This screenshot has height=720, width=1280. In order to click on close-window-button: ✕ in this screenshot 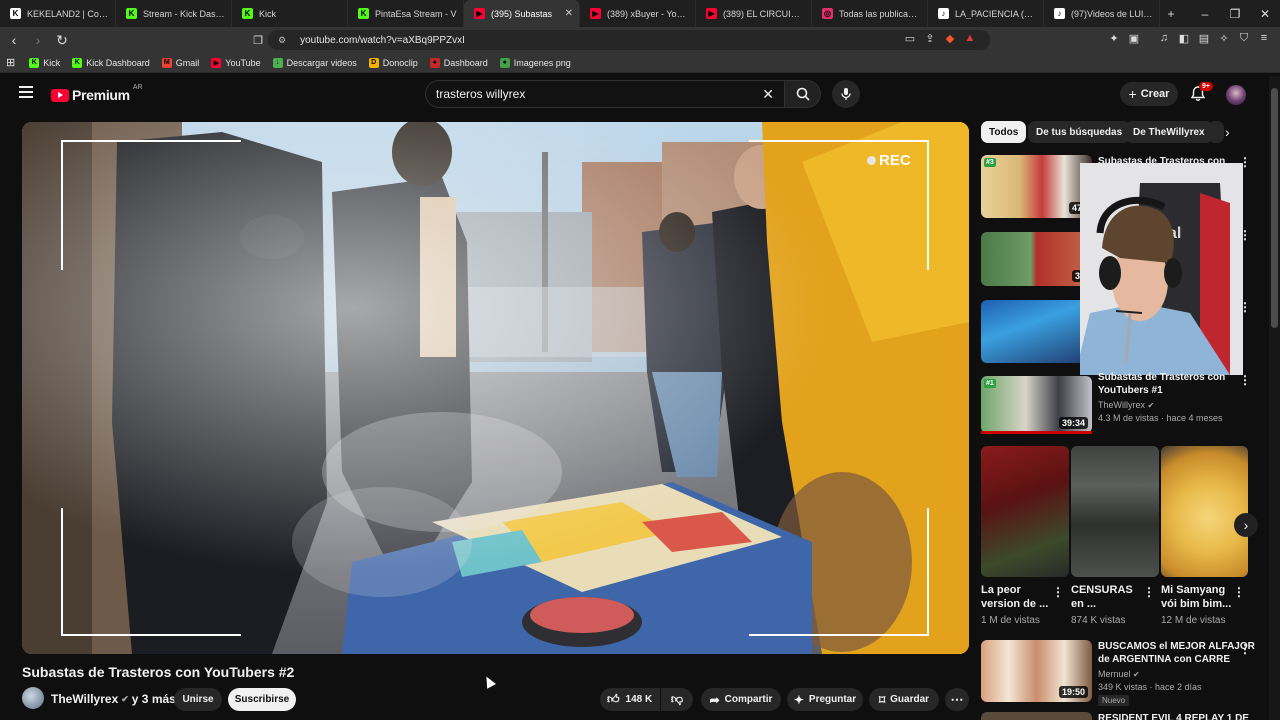, I will do `click(1265, 14)`.